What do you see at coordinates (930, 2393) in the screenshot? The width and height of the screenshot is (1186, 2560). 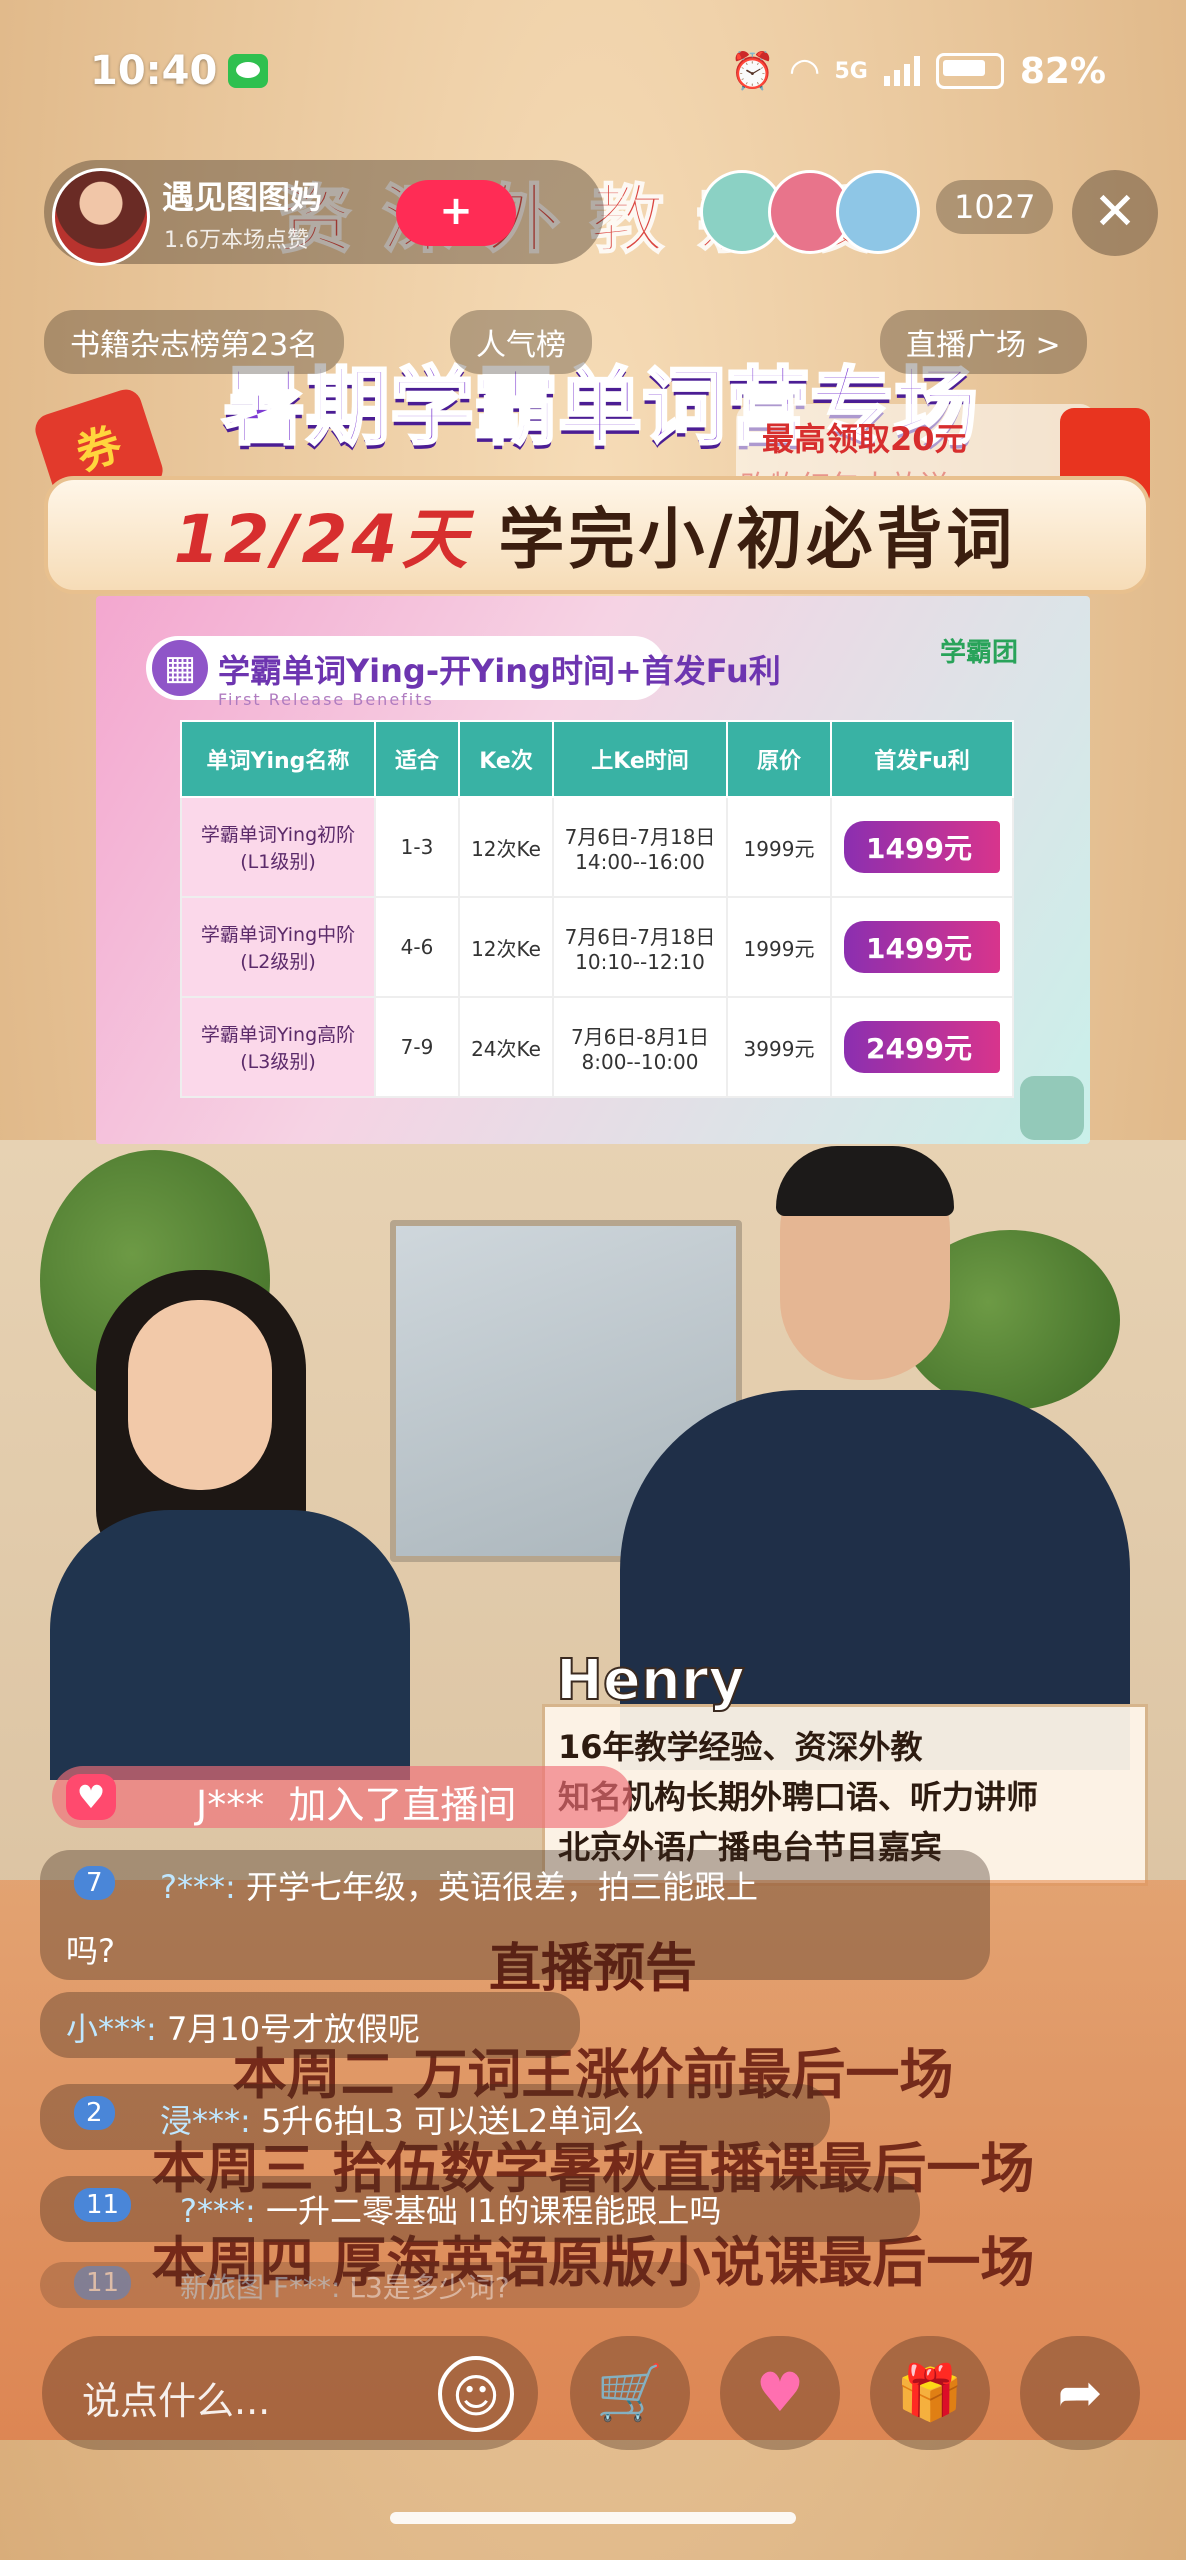 I see `gift-icon: 🎁` at bounding box center [930, 2393].